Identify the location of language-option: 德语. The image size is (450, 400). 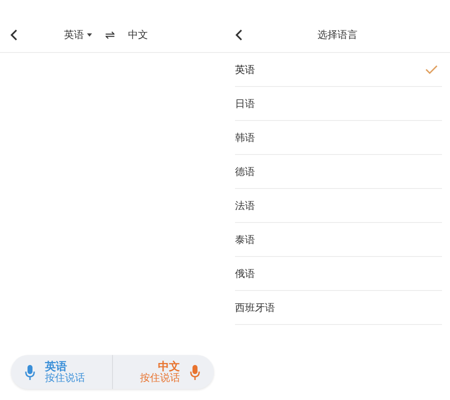
(338, 172).